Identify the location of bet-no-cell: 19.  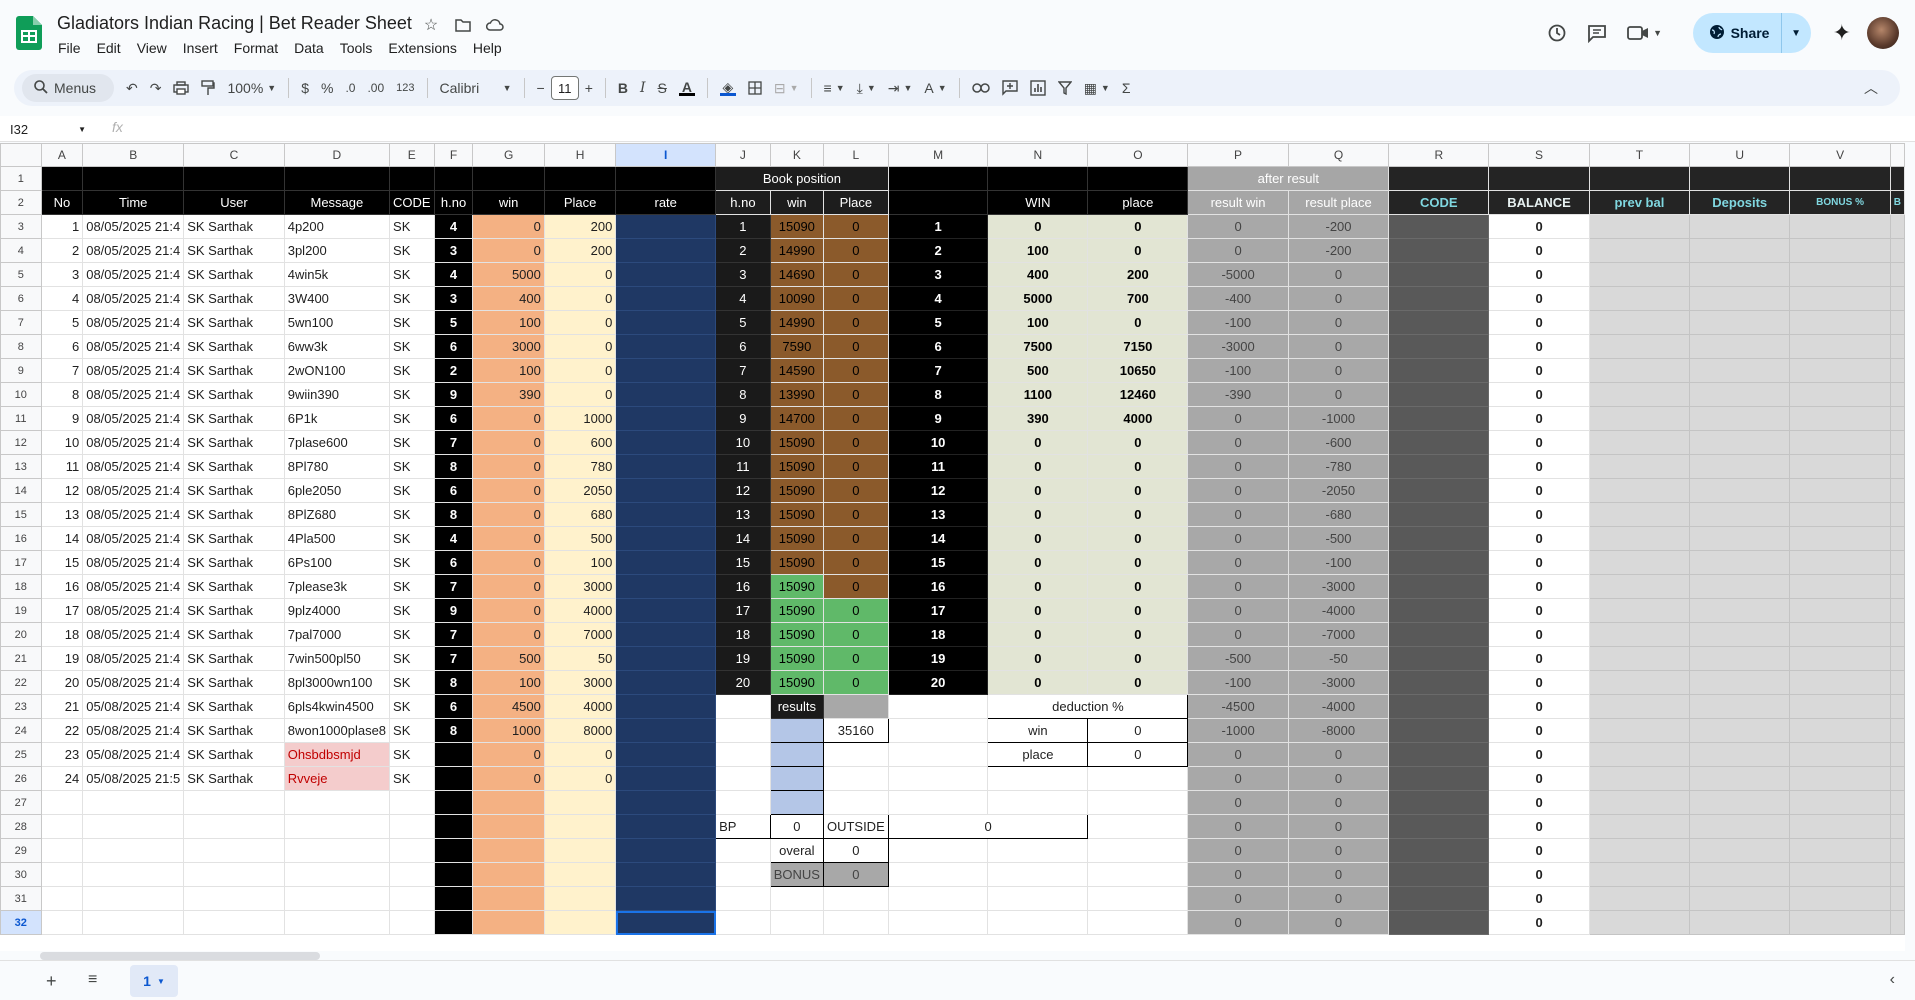
(62, 658).